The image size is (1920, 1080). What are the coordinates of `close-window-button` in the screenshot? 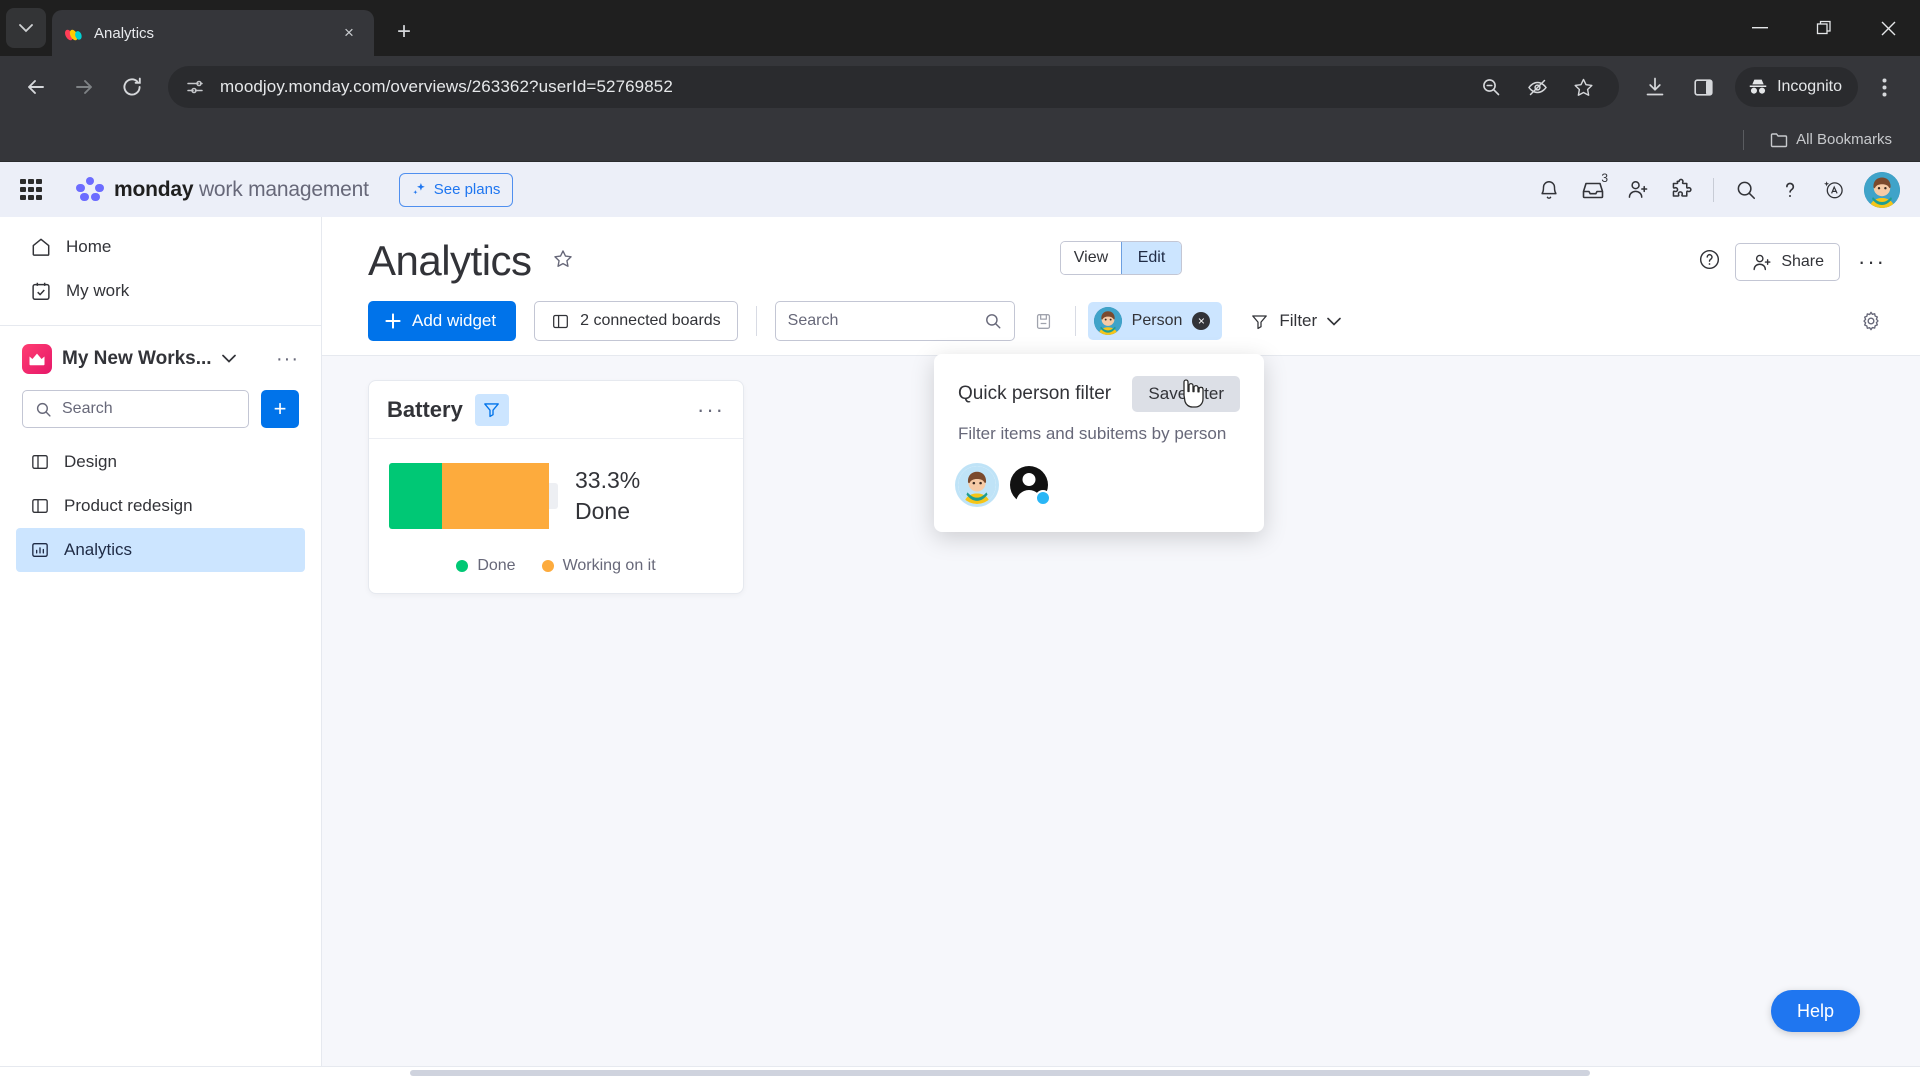 It's located at (1888, 28).